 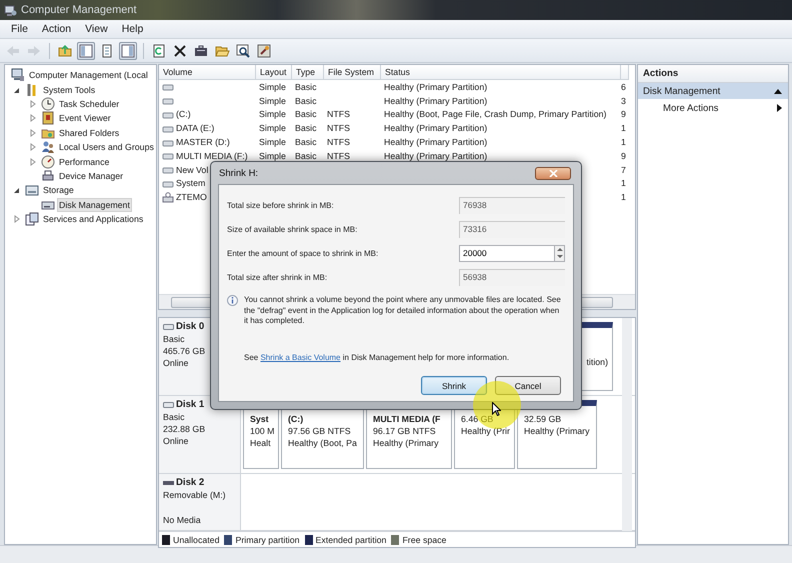 I want to click on wizard-icon, so click(x=264, y=50).